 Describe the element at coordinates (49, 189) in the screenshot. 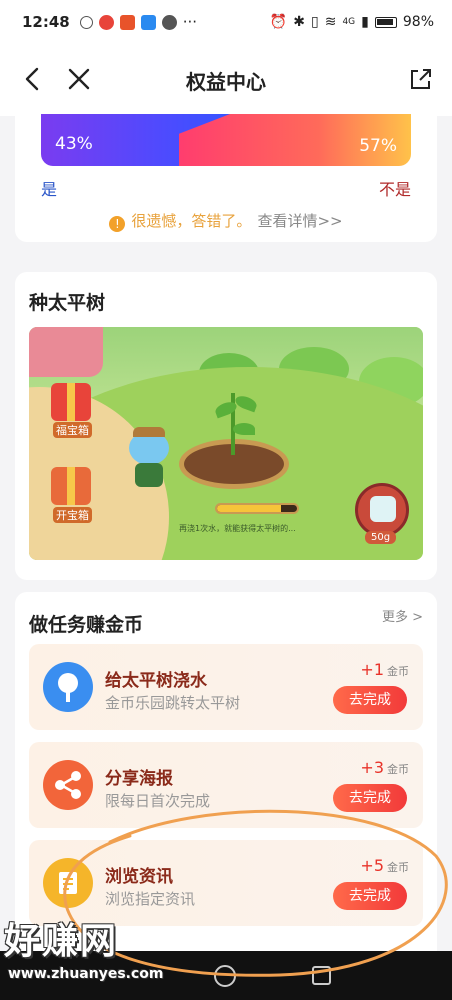

I see `yes-option-label: 是` at that location.